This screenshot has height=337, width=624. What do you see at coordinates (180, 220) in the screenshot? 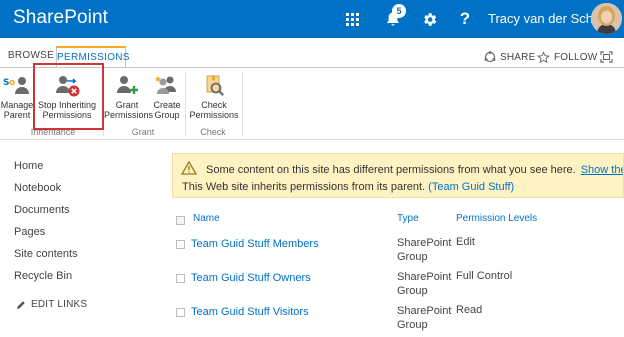
I see `select-all-checkbox` at bounding box center [180, 220].